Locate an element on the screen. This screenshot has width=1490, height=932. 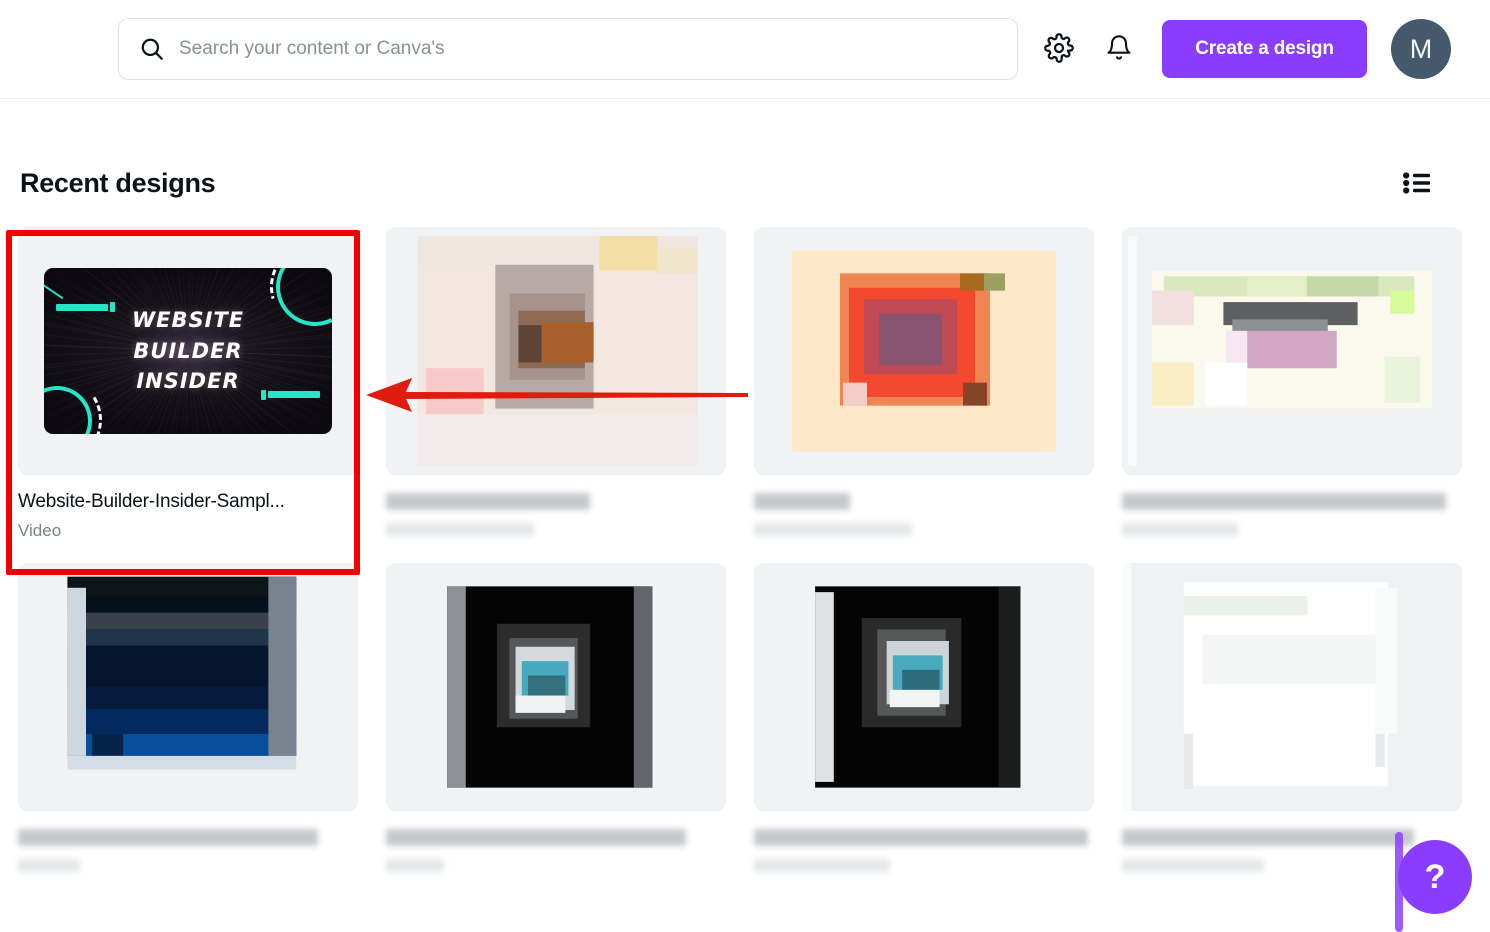
thumbnail-line-1: WEBSITE is located at coordinates (188, 319).